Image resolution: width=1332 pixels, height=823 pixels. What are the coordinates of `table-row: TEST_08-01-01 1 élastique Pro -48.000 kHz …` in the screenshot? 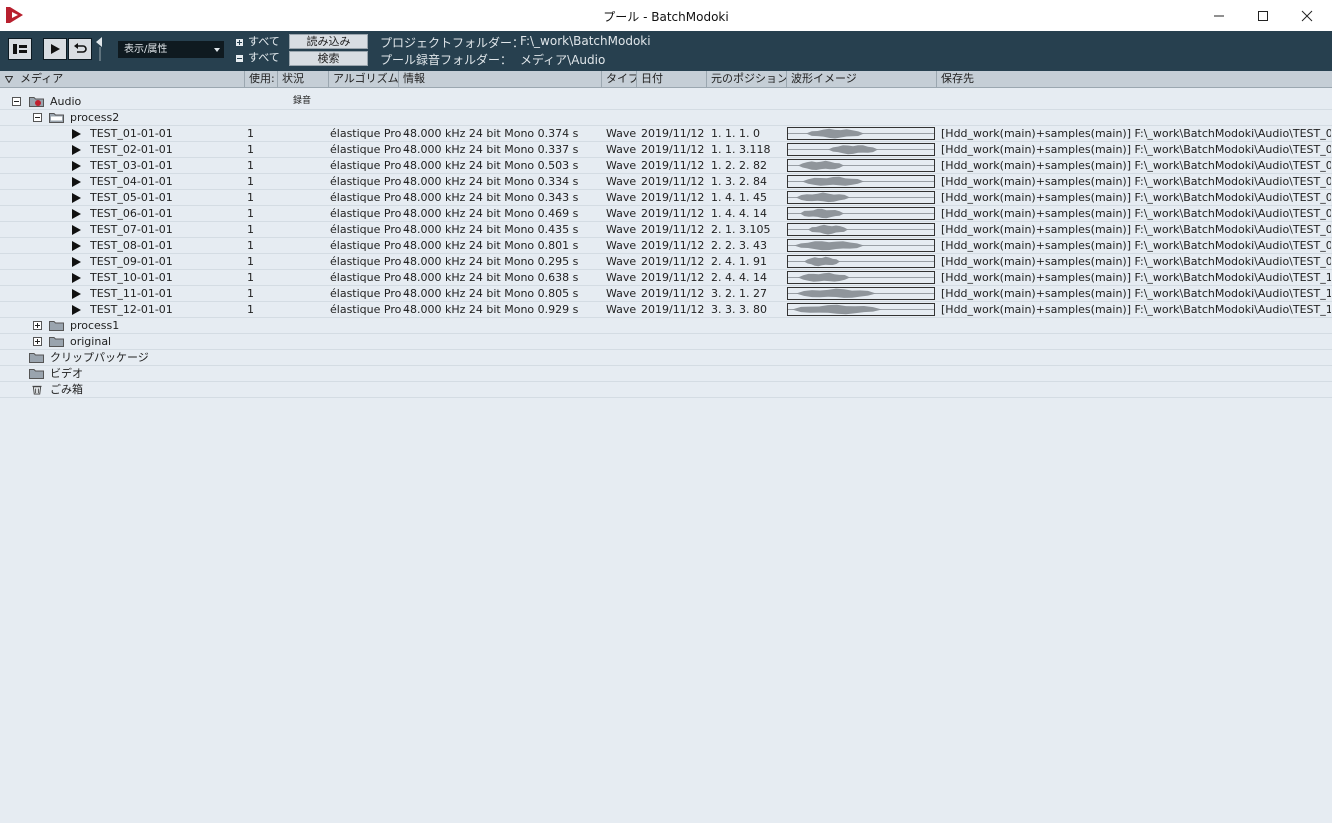 It's located at (666, 246).